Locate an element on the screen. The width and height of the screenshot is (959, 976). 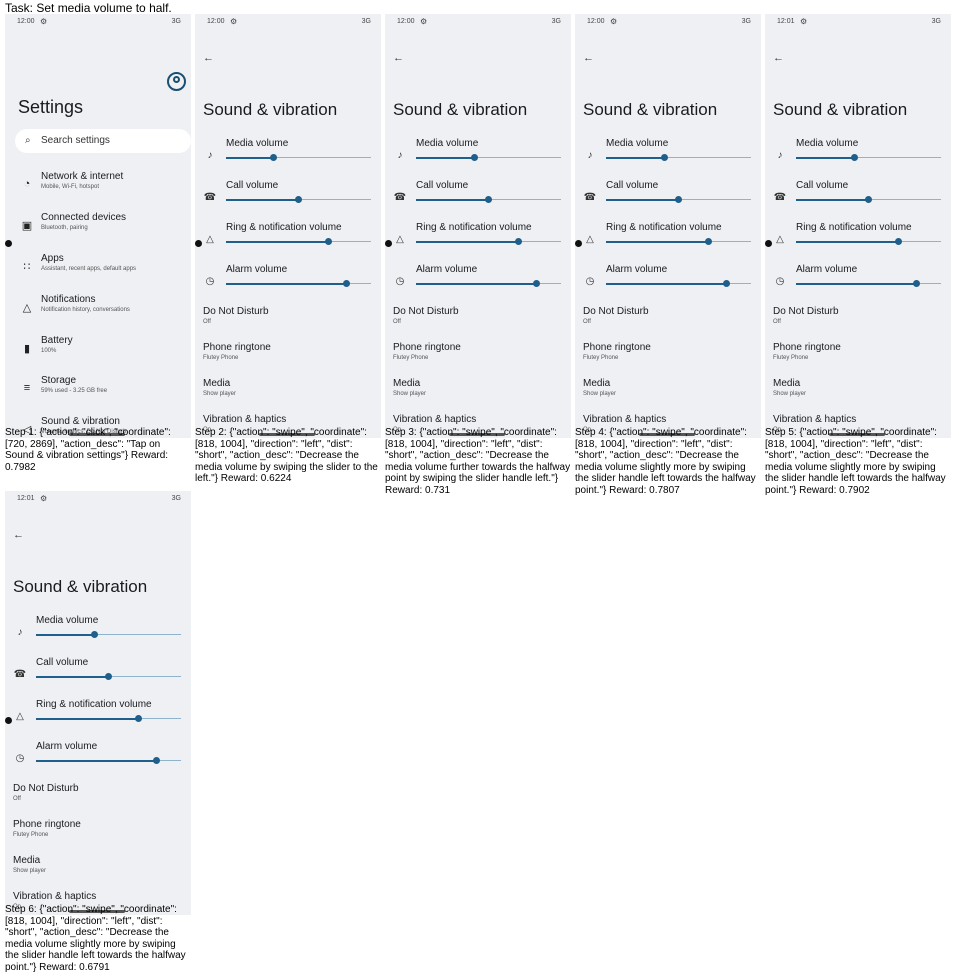
battery-icon: ▮ is located at coordinates (27, 349).